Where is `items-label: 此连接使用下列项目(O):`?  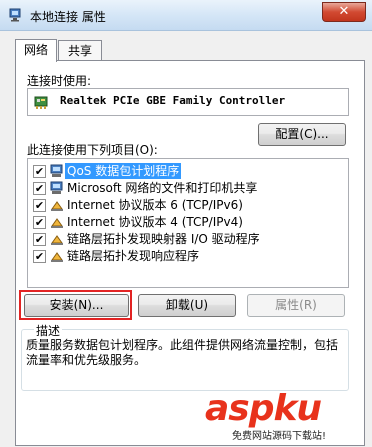 items-label: 此连接使用下列项目(O): is located at coordinates (92, 150).